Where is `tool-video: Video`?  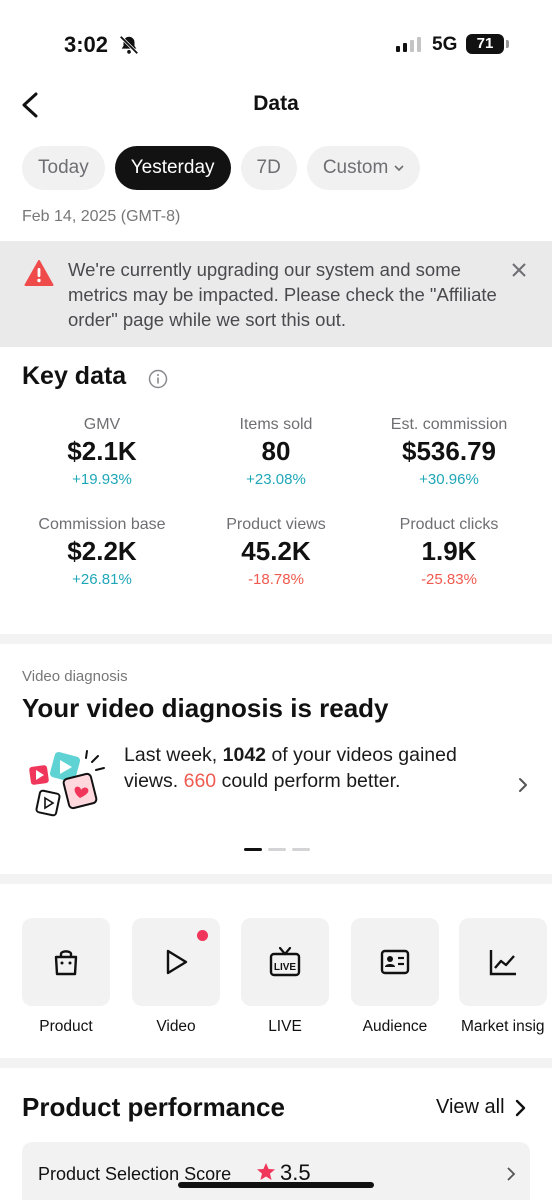 tool-video: Video is located at coordinates (176, 977).